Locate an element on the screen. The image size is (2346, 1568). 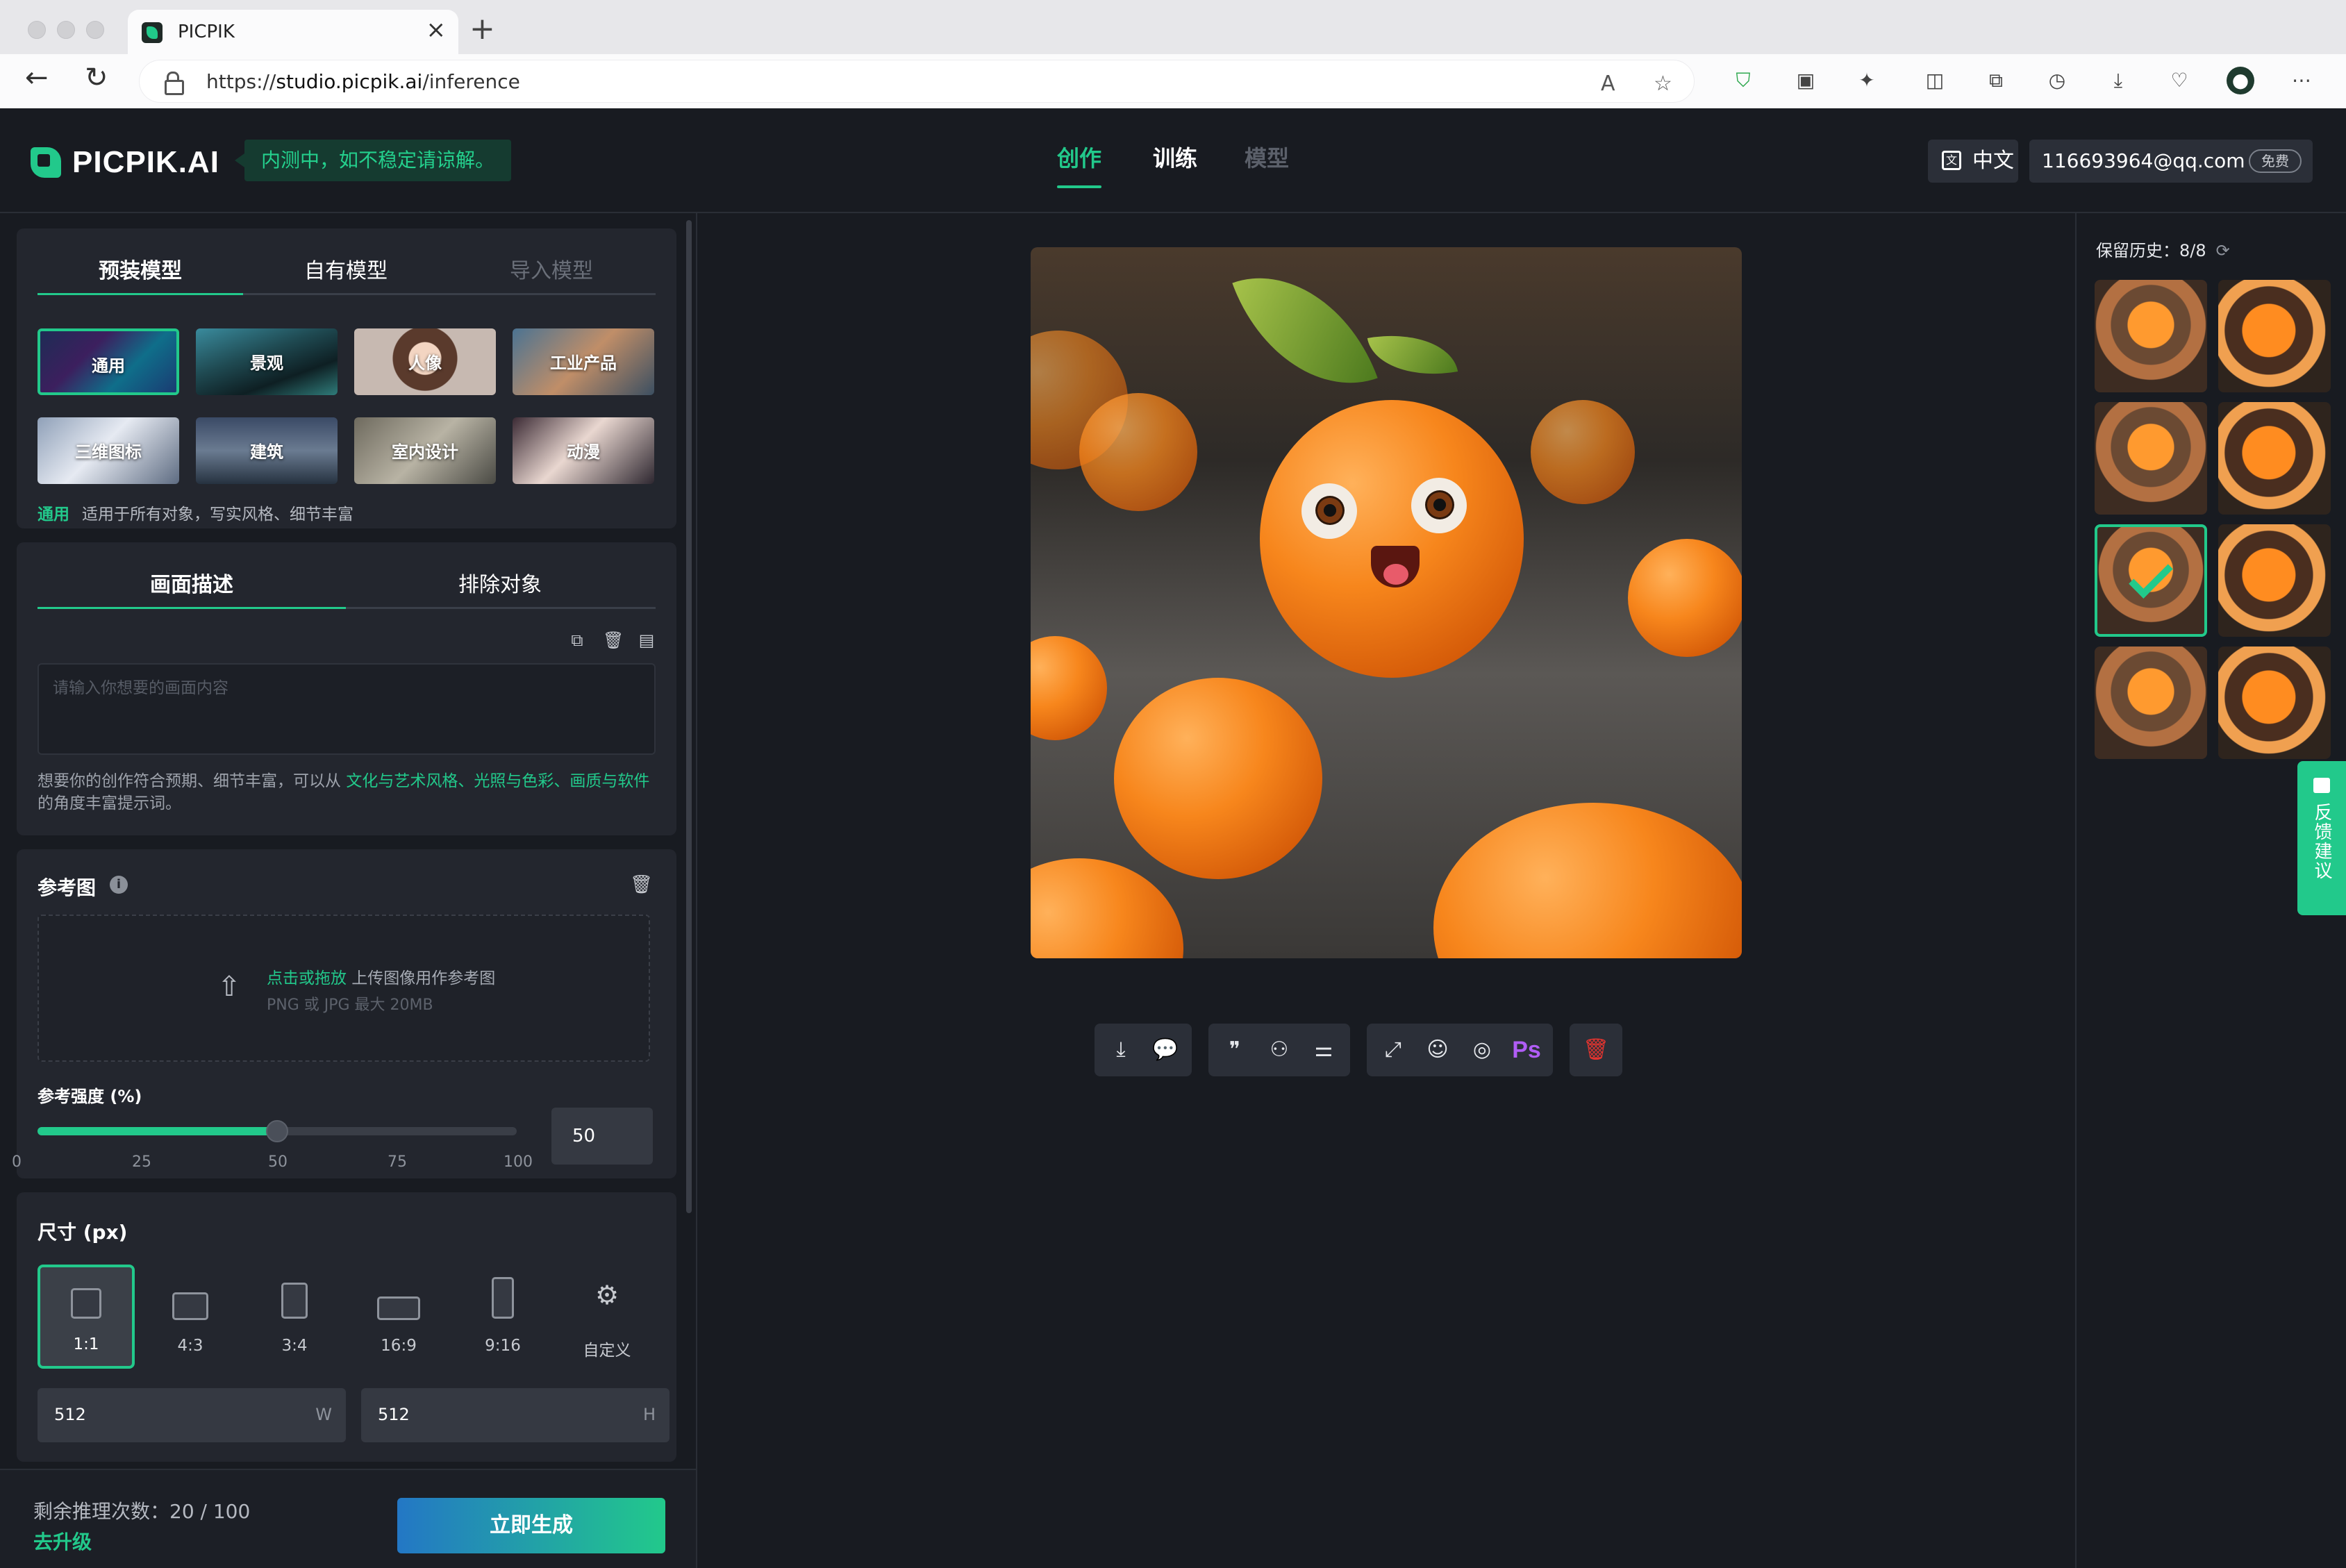
ratio-custom-button: ⚙ 自定义 is located at coordinates (607, 1317).